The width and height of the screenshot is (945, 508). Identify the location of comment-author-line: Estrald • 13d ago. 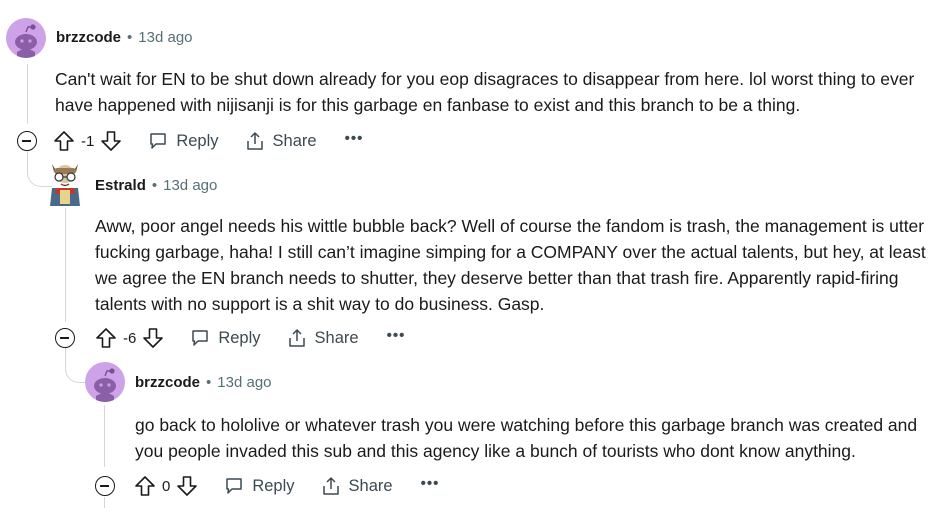
(156, 185).